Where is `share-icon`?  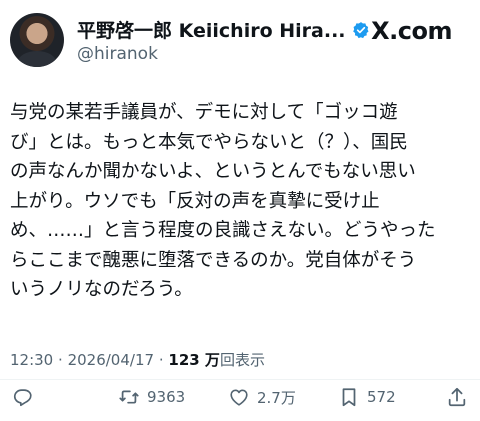 share-icon is located at coordinates (457, 397).